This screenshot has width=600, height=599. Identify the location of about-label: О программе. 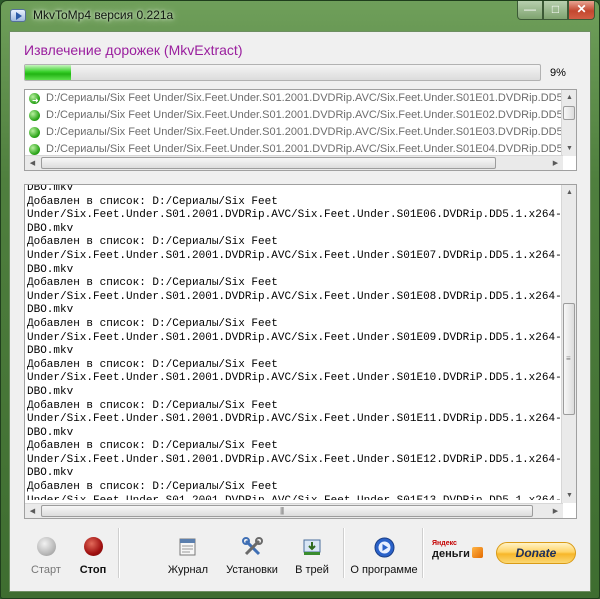
(384, 570).